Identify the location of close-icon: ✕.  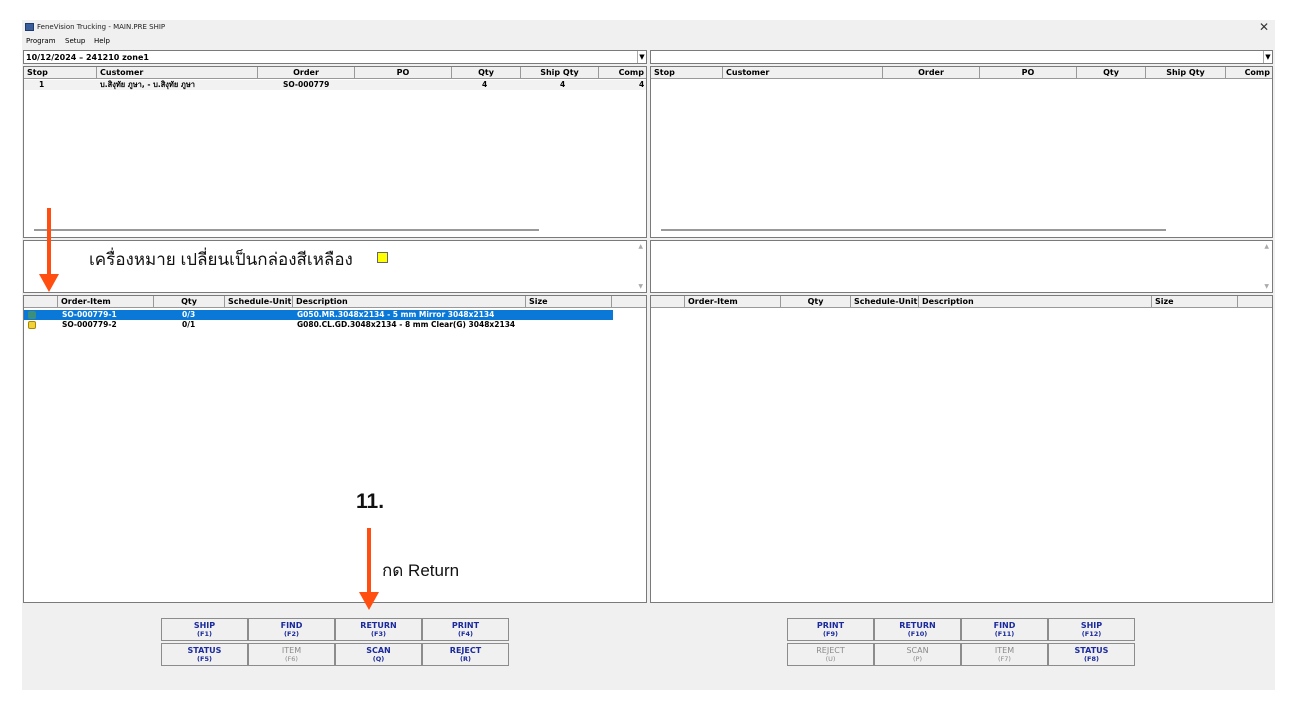
(1264, 27).